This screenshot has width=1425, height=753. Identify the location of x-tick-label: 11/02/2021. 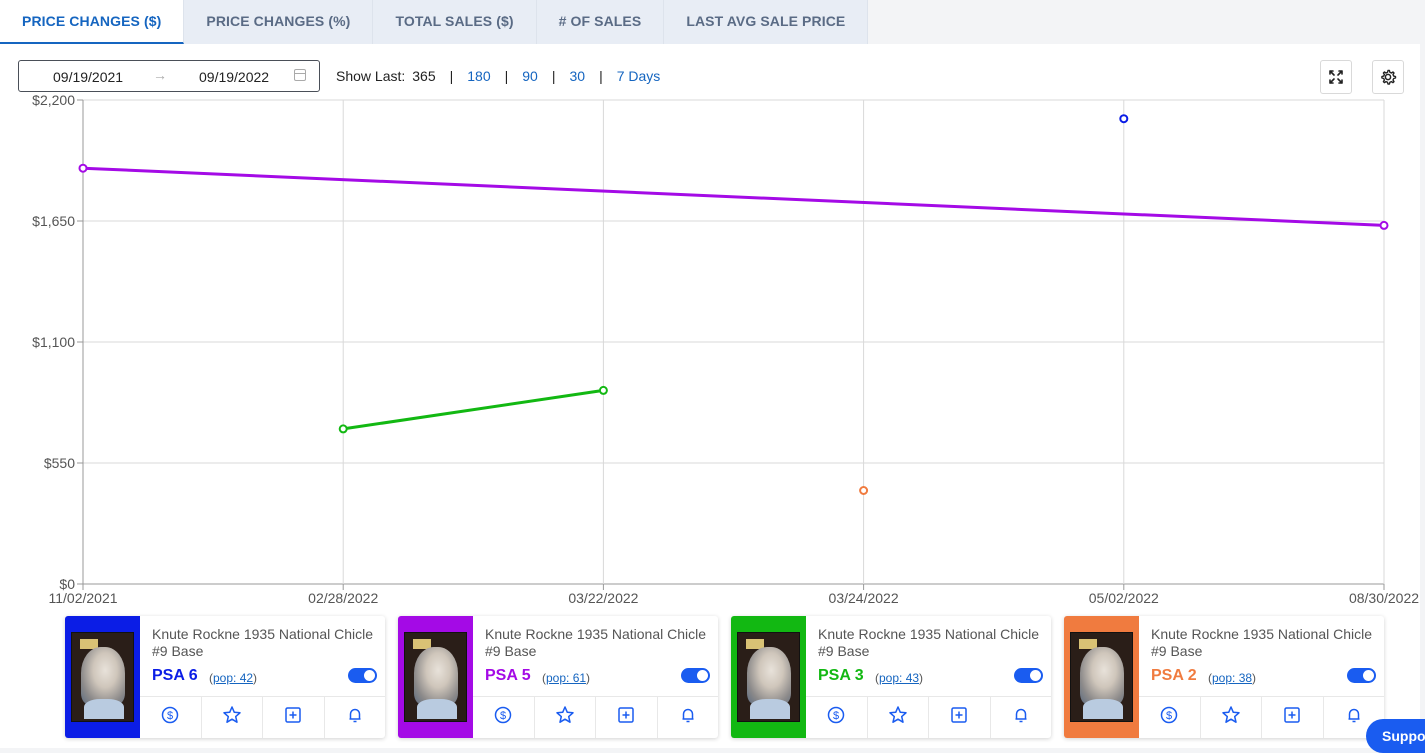
(82, 597).